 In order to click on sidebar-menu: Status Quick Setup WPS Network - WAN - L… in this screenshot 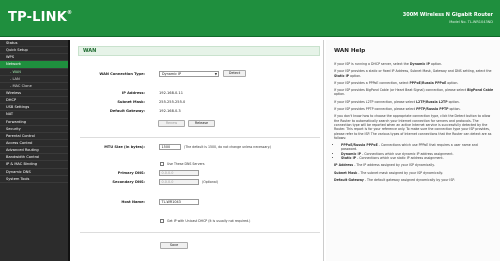, I will do `click(35, 150)`.